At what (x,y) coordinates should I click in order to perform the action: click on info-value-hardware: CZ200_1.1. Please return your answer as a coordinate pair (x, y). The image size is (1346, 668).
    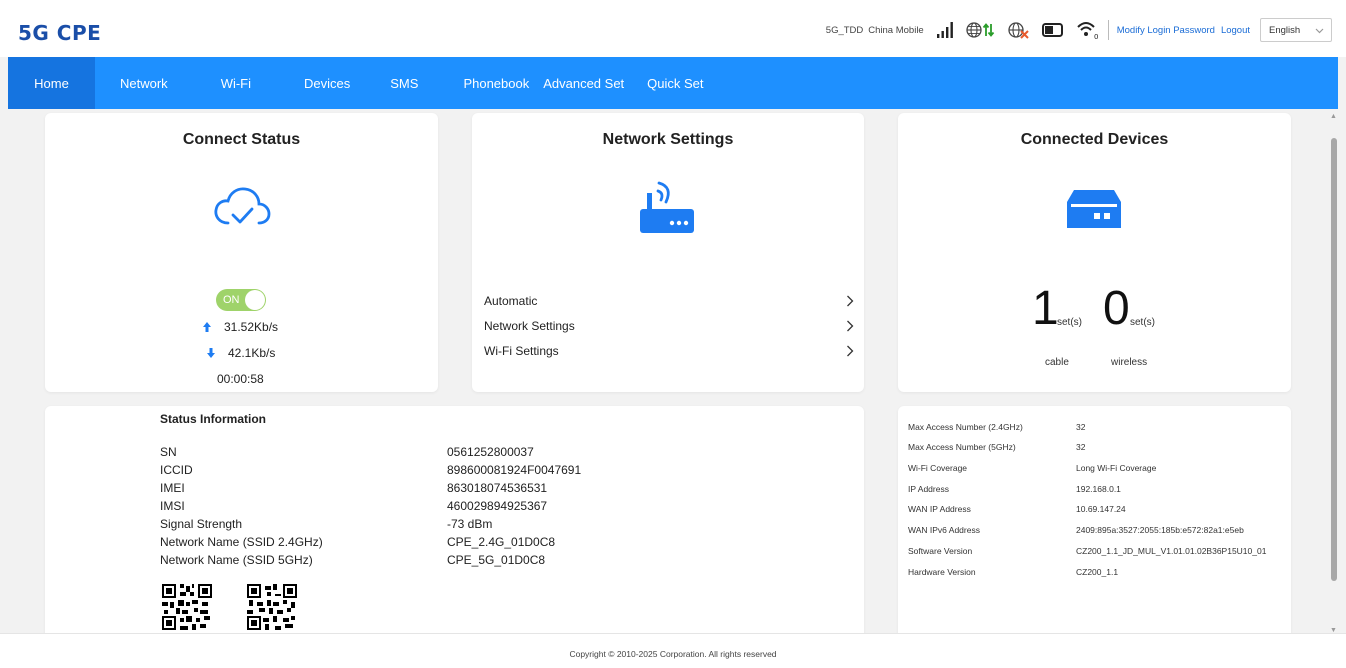
    Looking at the image, I should click on (1097, 572).